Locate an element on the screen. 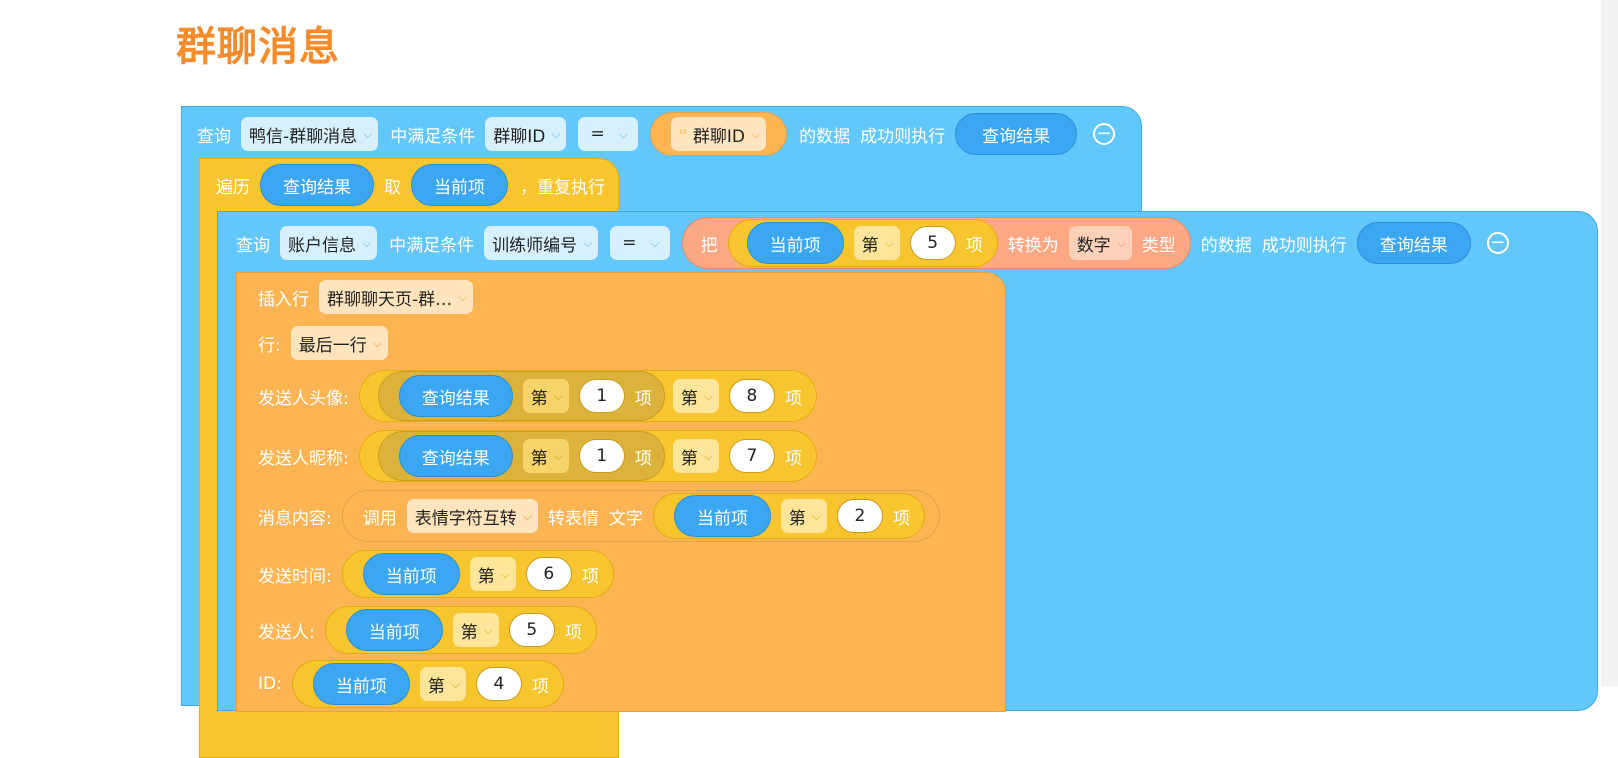 The image size is (1618, 758). field-dropdown-value: 训练师编号 is located at coordinates (535, 245).